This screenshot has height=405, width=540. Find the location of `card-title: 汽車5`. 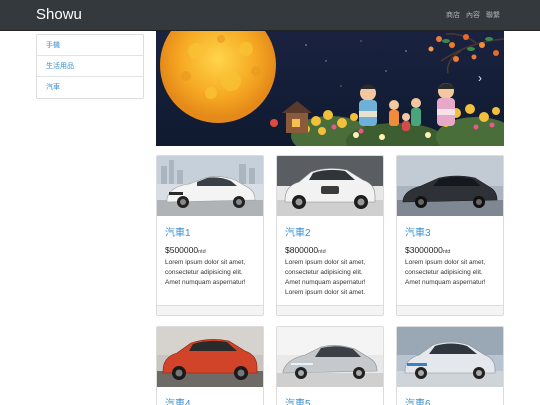

card-title: 汽車5 is located at coordinates (330, 400).